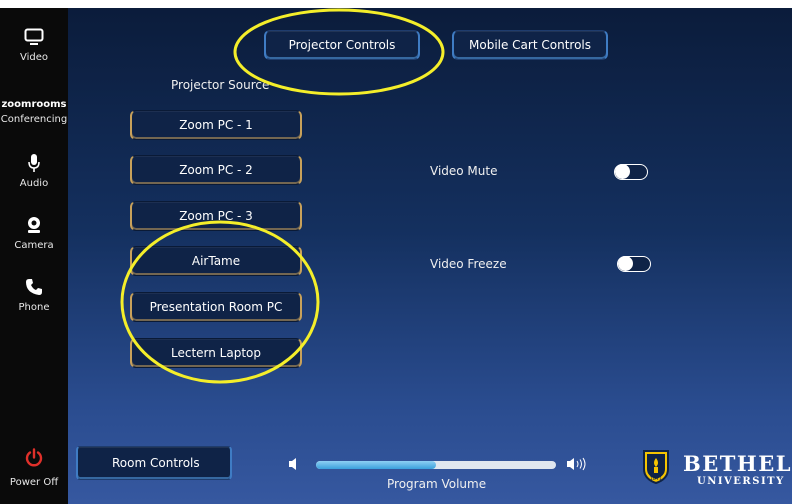 The image size is (792, 504). Describe the element at coordinates (34, 225) in the screenshot. I see `webcam-icon` at that location.